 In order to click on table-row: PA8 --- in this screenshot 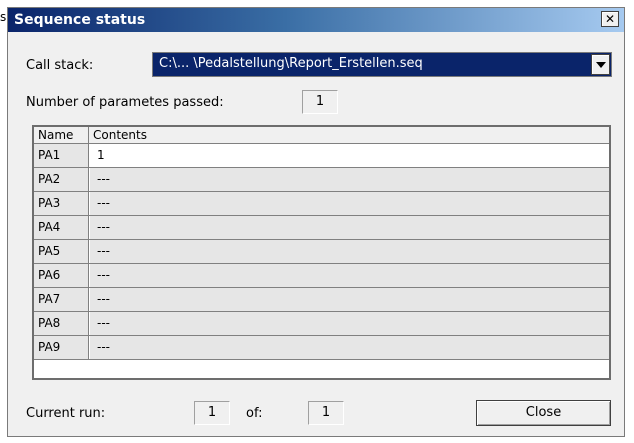, I will do `click(321, 324)`.